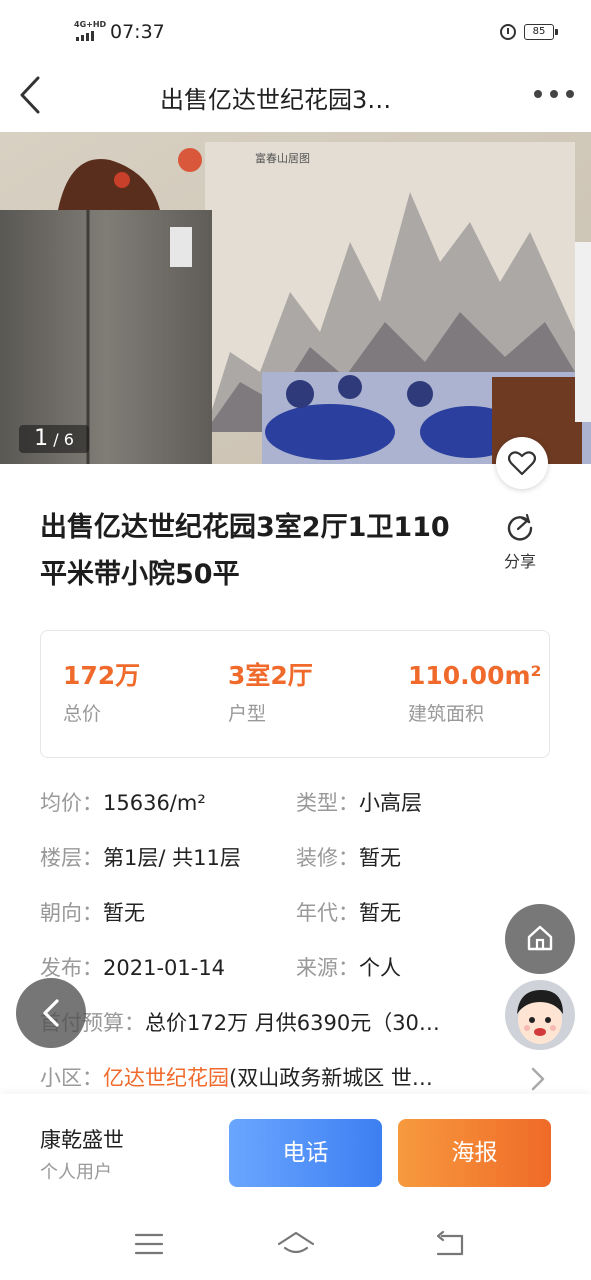 The width and height of the screenshot is (591, 1280). What do you see at coordinates (270, 692) in the screenshot?
I see `layout: 3室2厅 户型` at bounding box center [270, 692].